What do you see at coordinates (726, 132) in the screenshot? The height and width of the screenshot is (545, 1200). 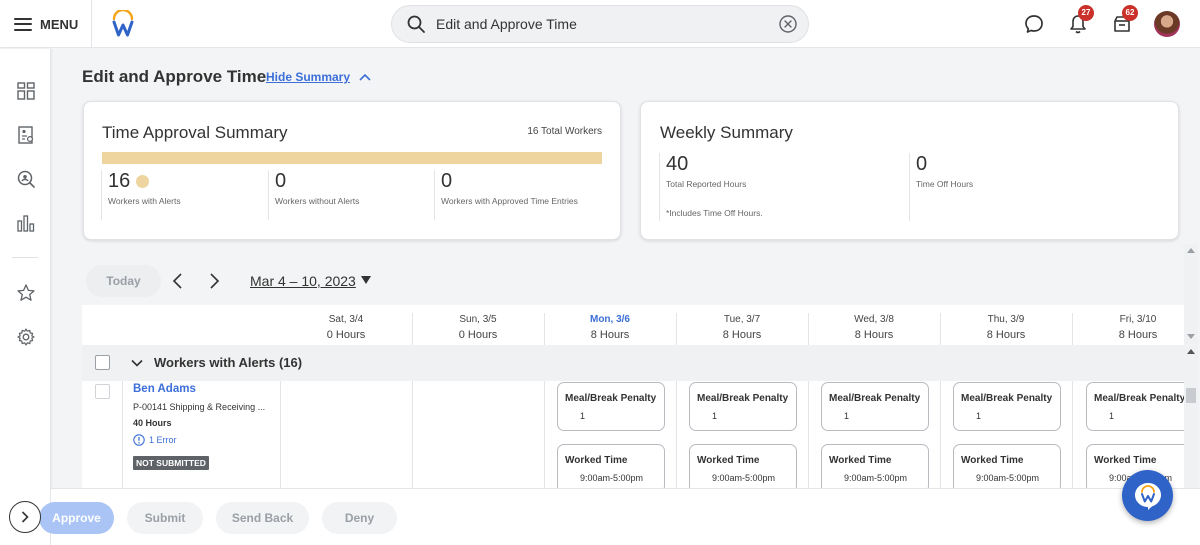 I see `weekly-summary-title: Weekly Summary` at bounding box center [726, 132].